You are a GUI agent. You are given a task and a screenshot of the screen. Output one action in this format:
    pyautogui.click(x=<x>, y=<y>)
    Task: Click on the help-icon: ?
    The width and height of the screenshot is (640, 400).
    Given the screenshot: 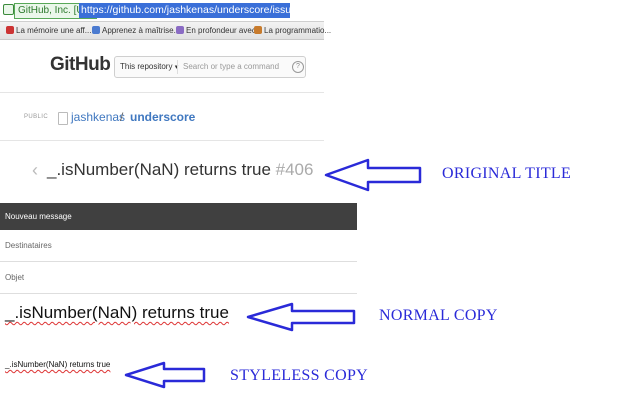 What is the action you would take?
    pyautogui.click(x=298, y=67)
    